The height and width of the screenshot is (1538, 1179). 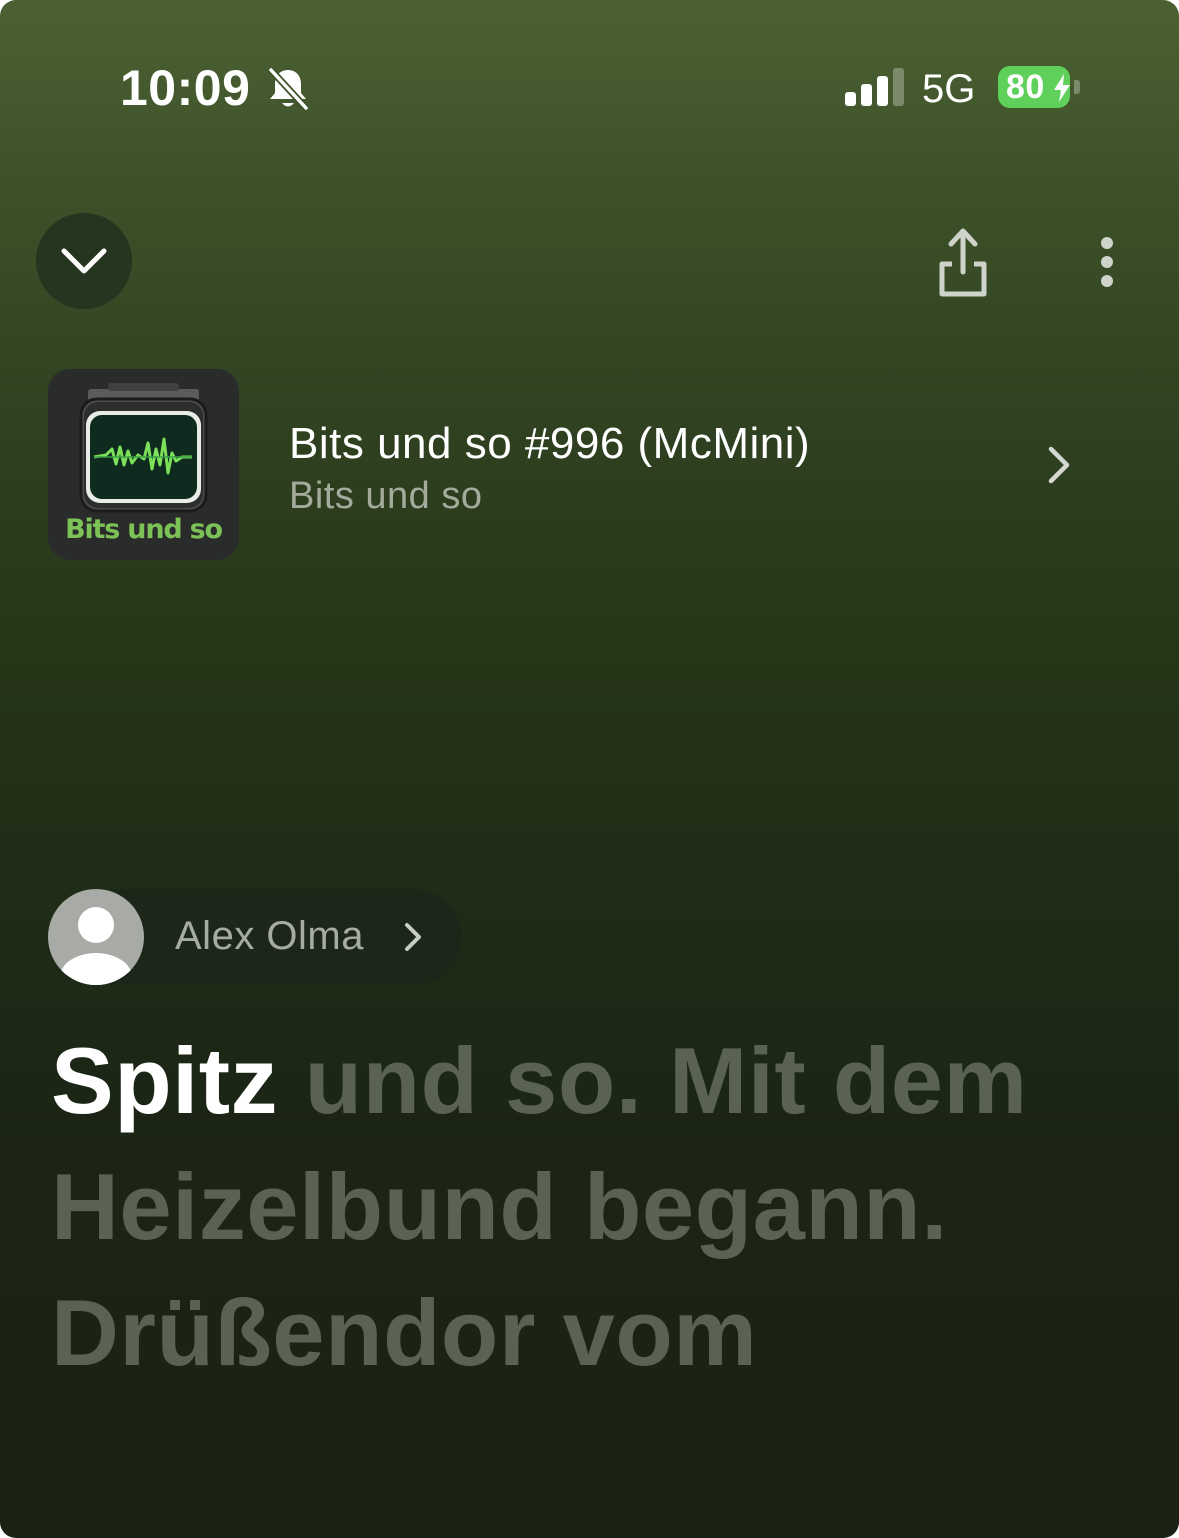 I want to click on battery-level: 80, so click(x=1025, y=87).